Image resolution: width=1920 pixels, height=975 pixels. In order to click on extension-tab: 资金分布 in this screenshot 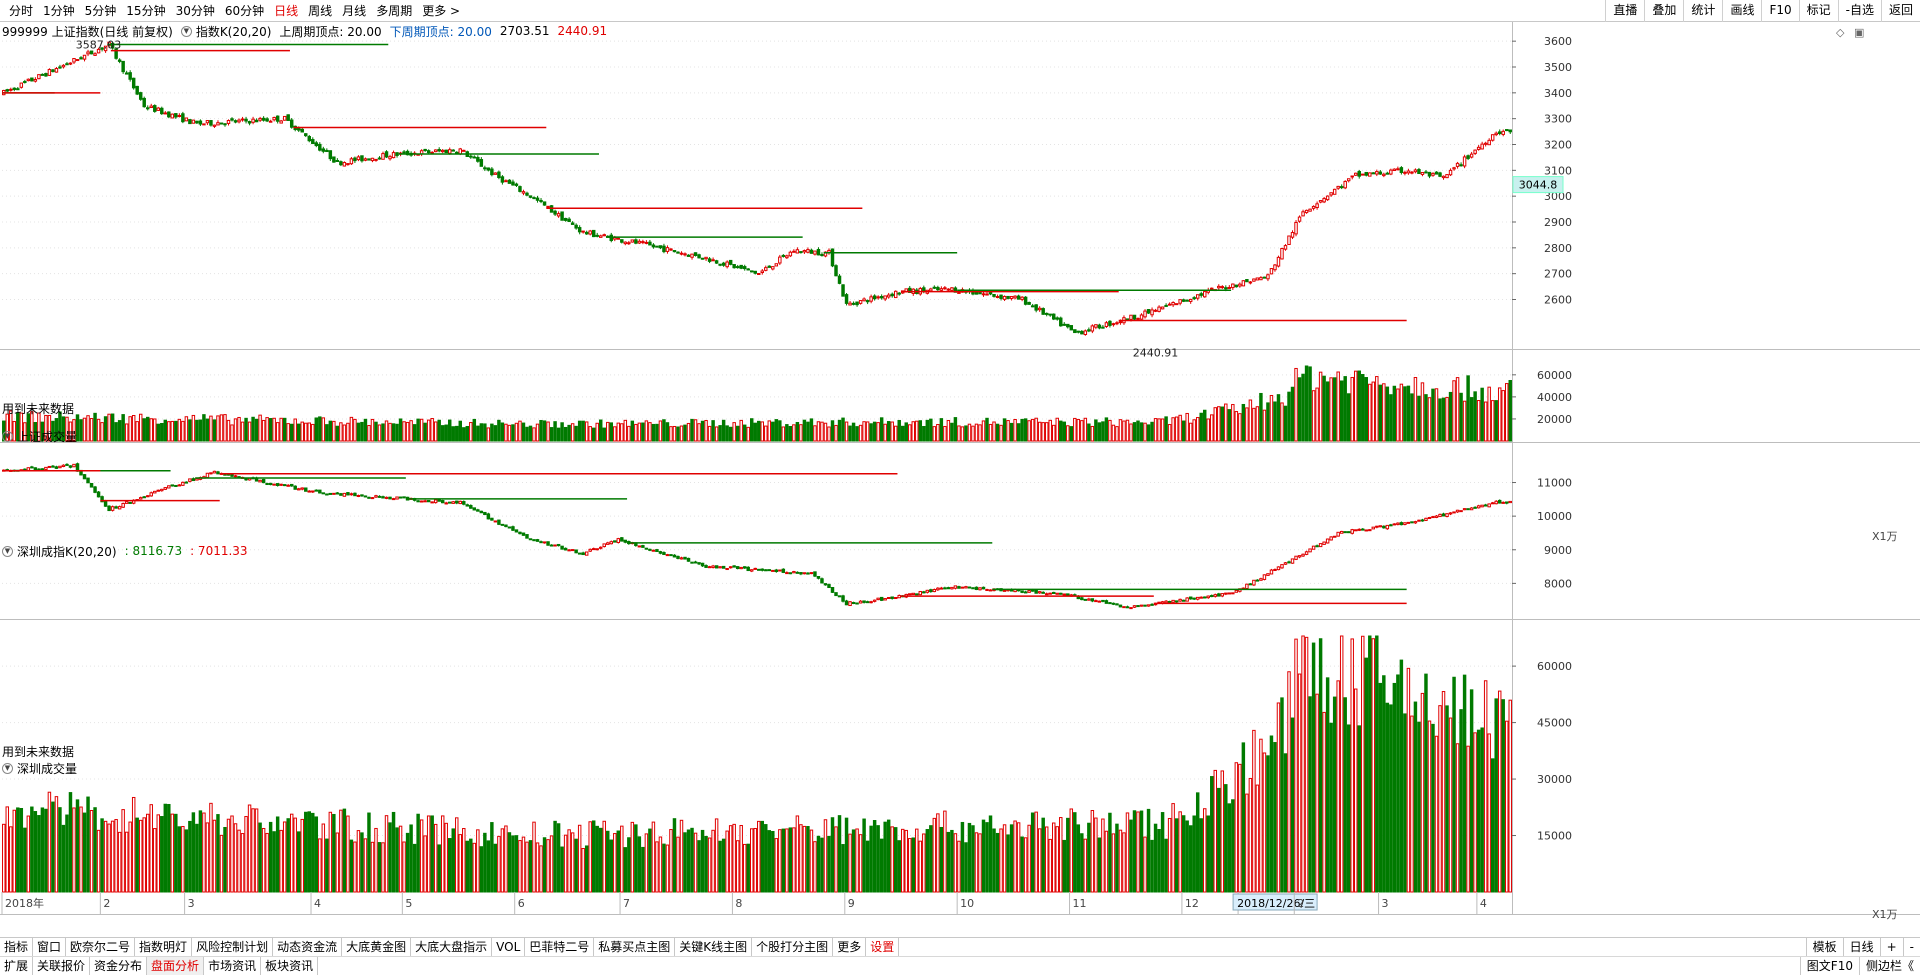, I will do `click(119, 966)`.